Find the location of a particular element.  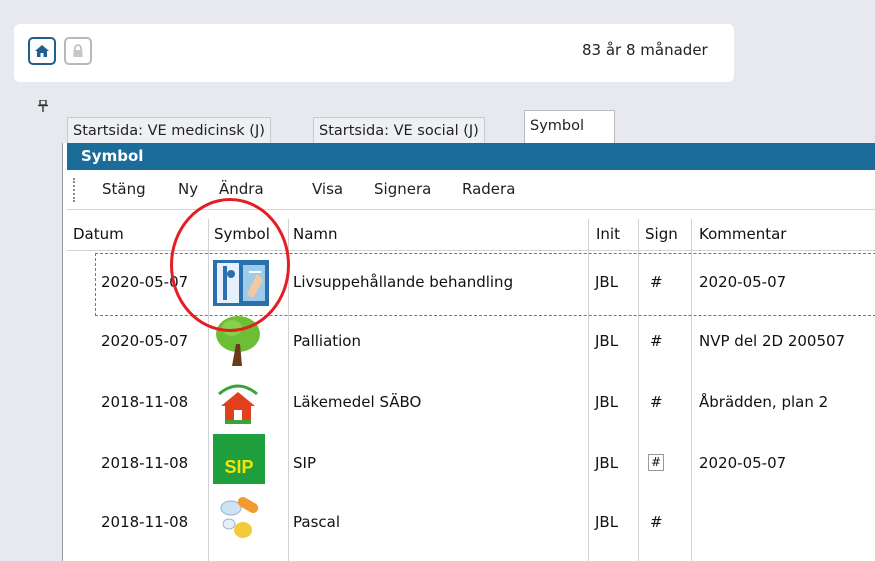

toolbar: Stäng Ny Ändra Visa Signera Radera is located at coordinates (471, 190).